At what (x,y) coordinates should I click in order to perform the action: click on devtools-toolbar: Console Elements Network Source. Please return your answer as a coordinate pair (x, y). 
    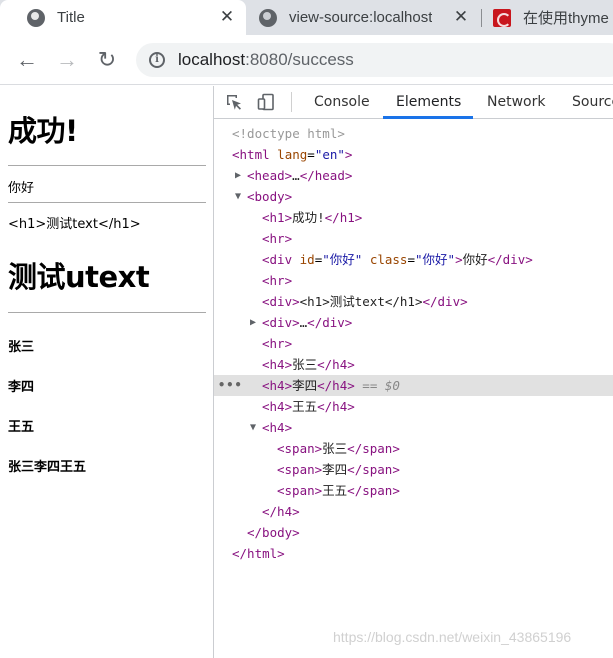
    Looking at the image, I should click on (413, 102).